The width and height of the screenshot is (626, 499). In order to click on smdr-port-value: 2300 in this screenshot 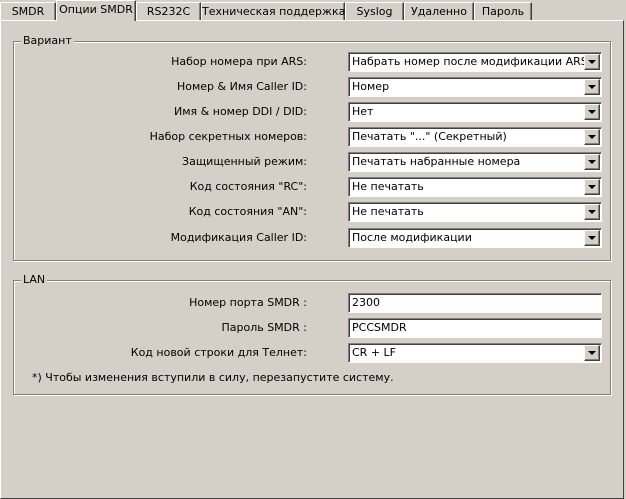, I will do `click(366, 302)`.